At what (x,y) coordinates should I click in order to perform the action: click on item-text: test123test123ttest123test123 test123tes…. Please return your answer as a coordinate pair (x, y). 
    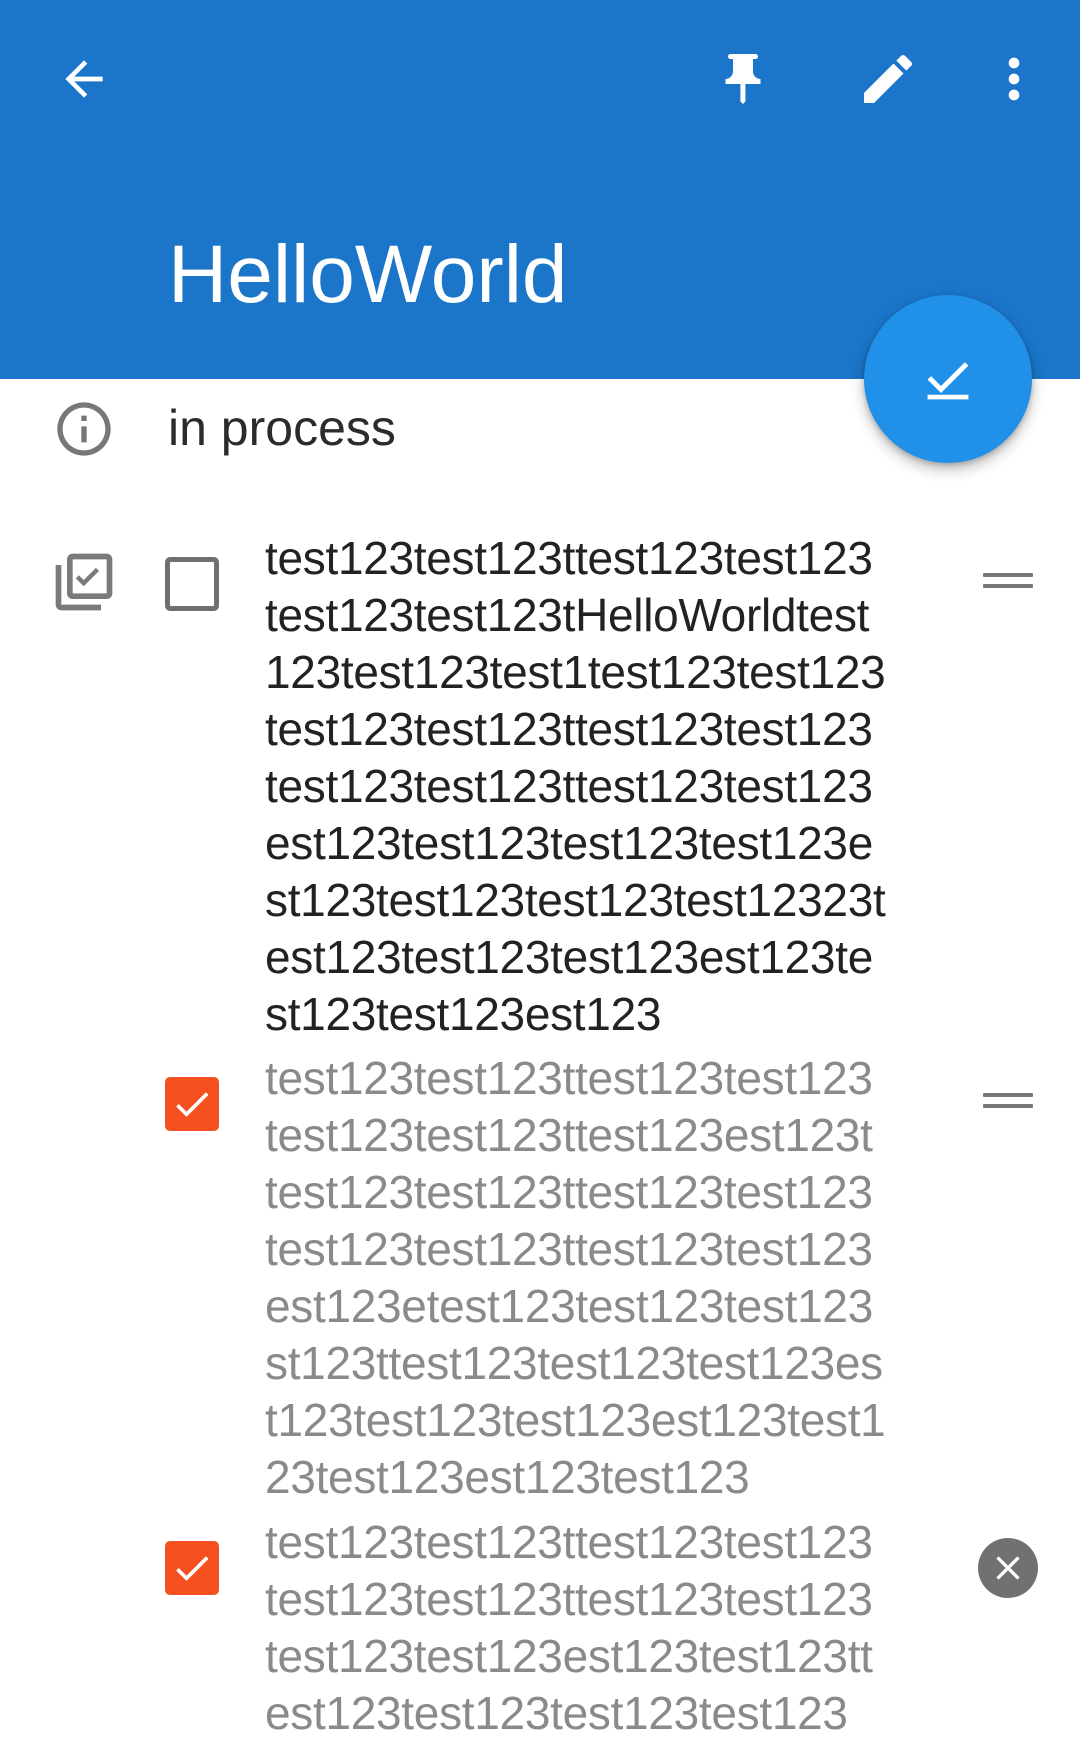
    Looking at the image, I should click on (610, 1628).